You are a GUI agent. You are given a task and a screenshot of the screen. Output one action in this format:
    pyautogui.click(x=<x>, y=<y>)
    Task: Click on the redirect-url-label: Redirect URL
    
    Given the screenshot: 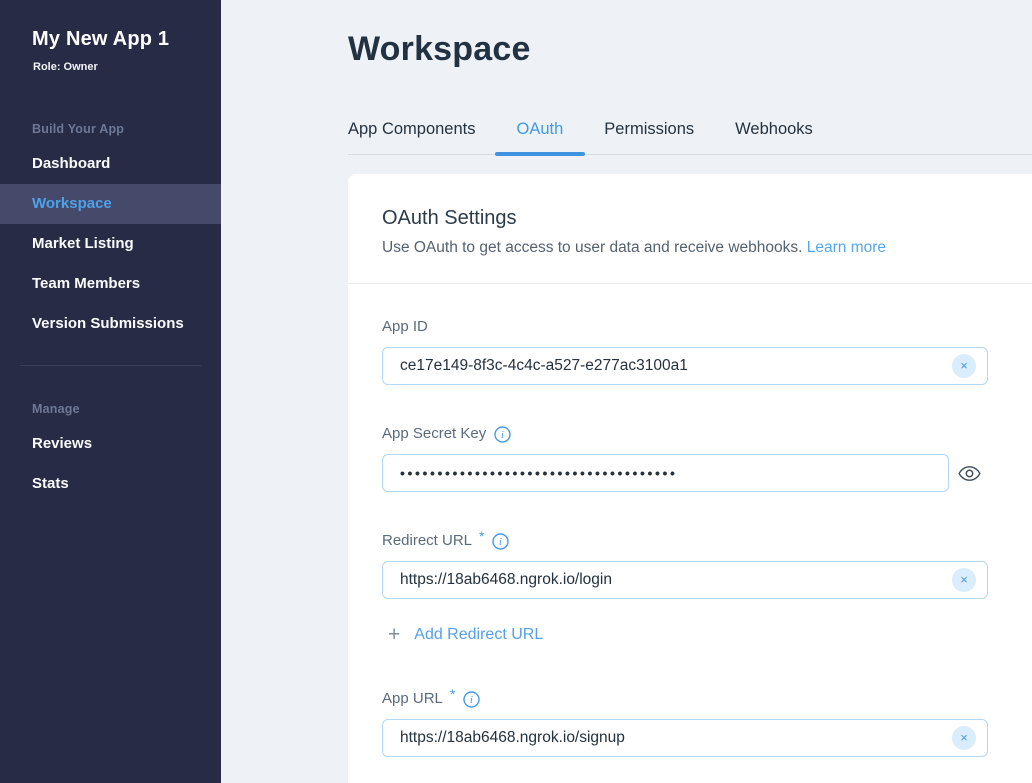 What is the action you would take?
    pyautogui.click(x=427, y=540)
    